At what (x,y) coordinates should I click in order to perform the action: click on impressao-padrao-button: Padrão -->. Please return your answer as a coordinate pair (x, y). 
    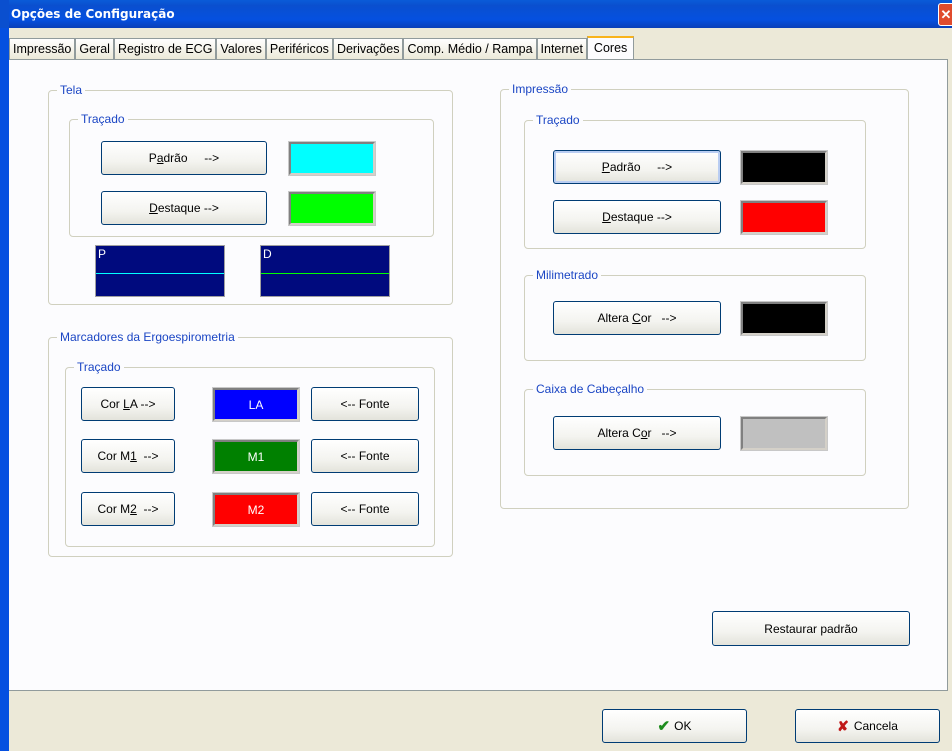
    Looking at the image, I should click on (637, 167).